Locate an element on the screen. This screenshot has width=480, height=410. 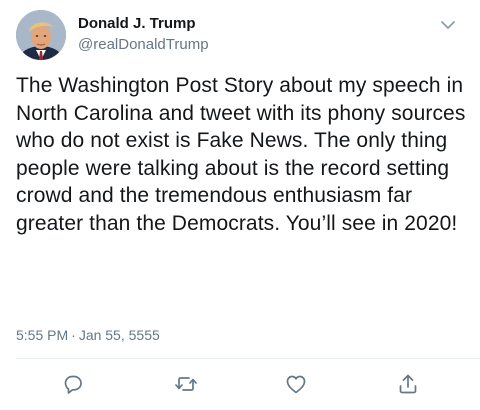
reply-icon is located at coordinates (73, 384).